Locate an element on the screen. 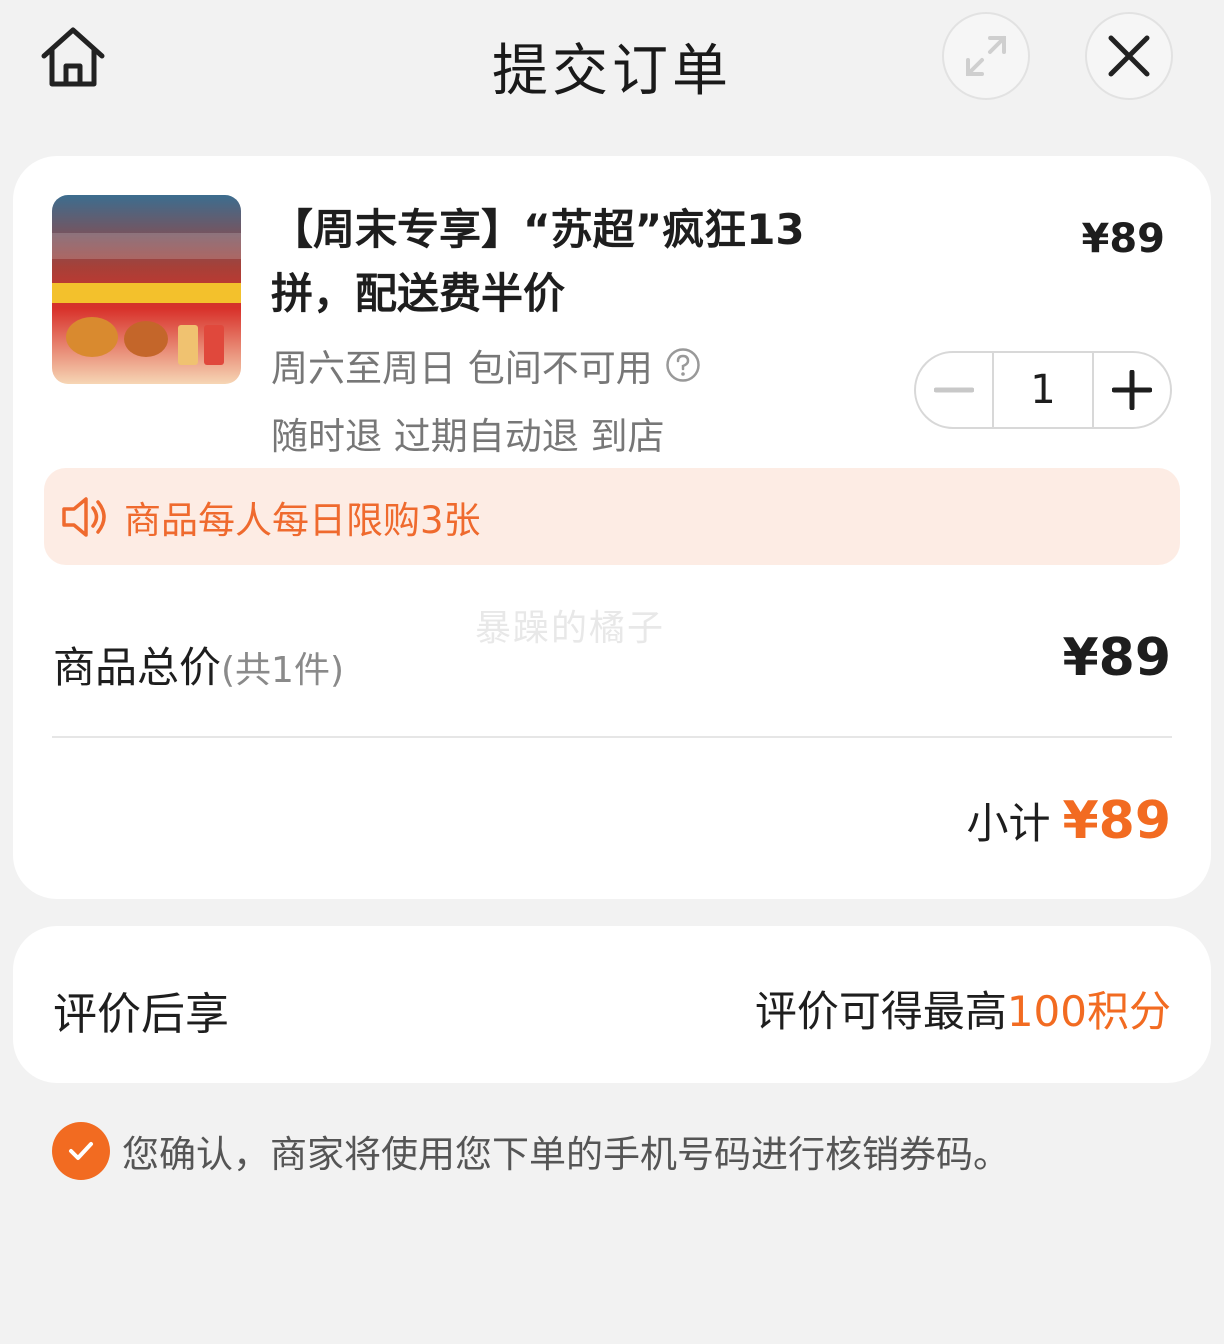 Image resolution: width=1224 pixels, height=1344 pixels. rating-reward-card: 评价后享 评价可得最高100积分 is located at coordinates (612, 1004).